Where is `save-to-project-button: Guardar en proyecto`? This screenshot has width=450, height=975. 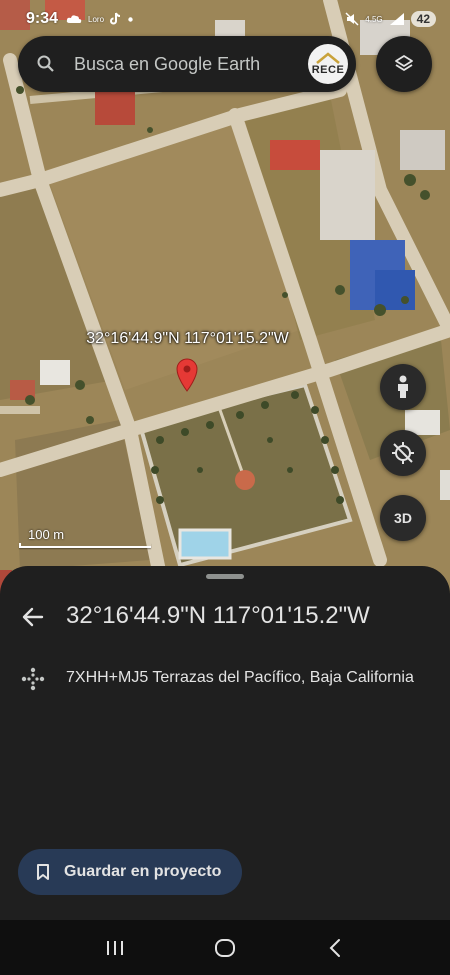
save-to-project-button: Guardar en proyecto is located at coordinates (130, 872).